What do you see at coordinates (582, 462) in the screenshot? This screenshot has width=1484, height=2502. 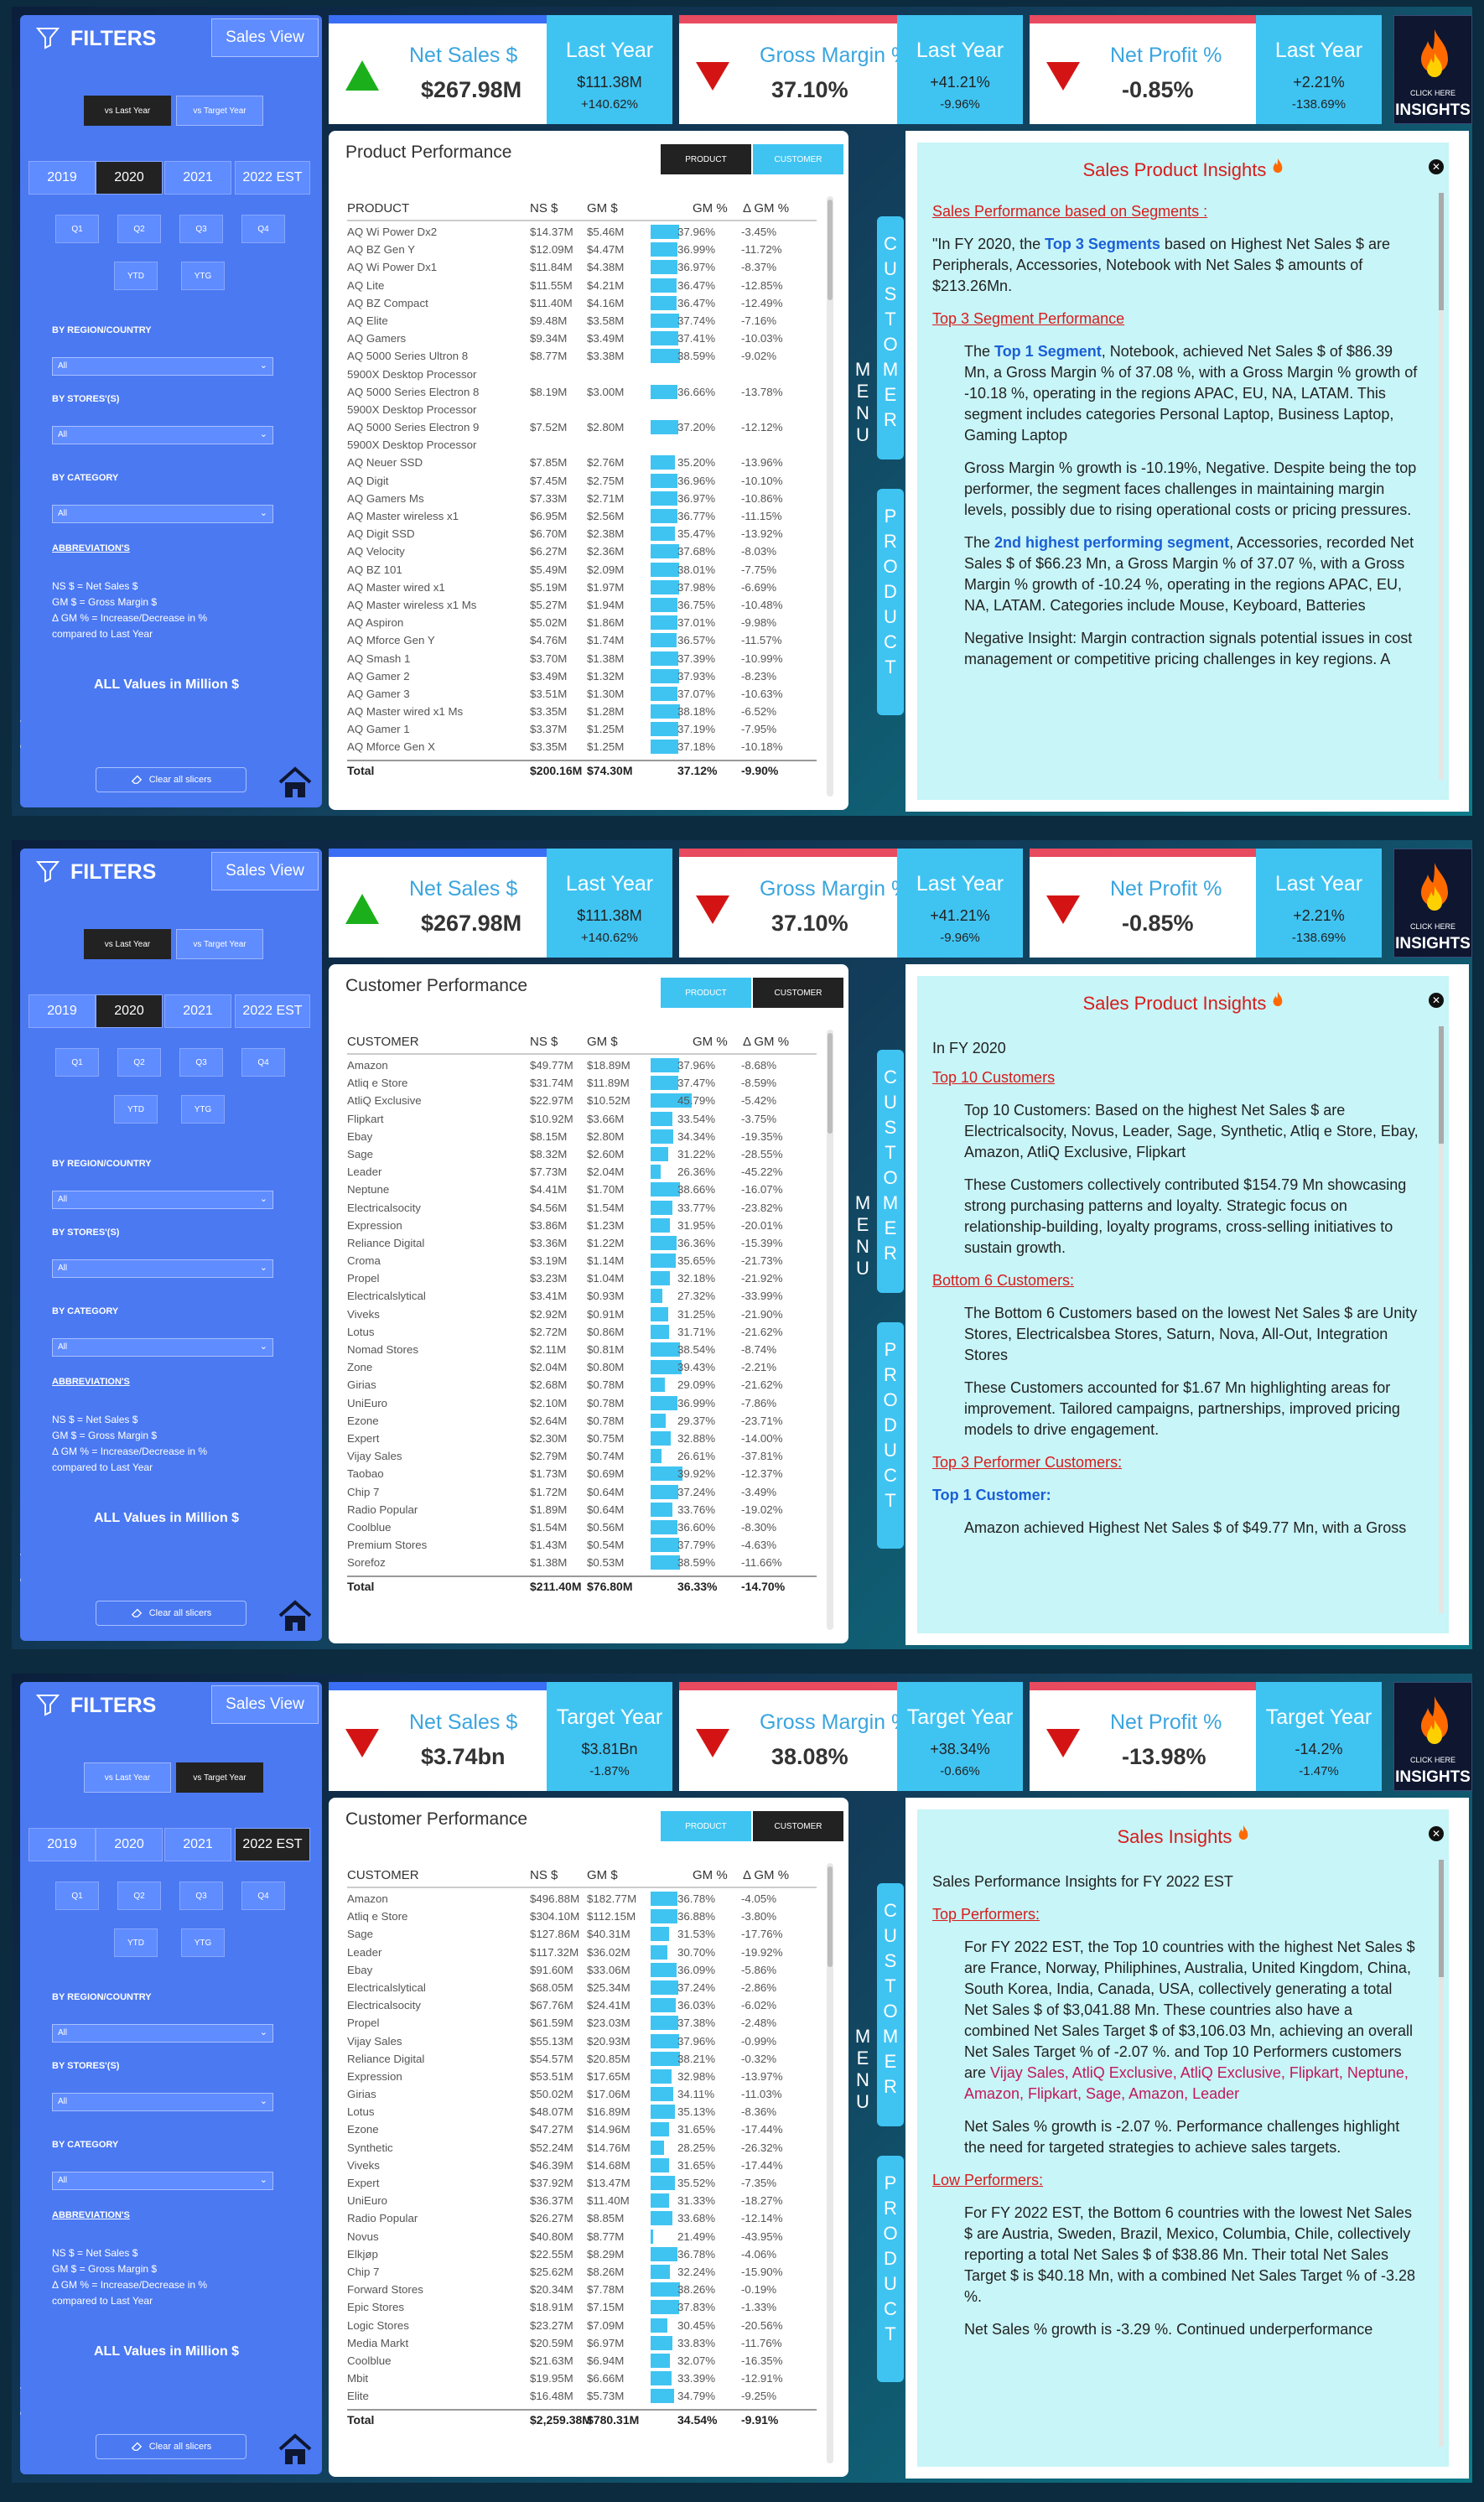 I see `table-row: AQ Neuer SSD $7.85M $2.76M 35.20% -13.96%` at bounding box center [582, 462].